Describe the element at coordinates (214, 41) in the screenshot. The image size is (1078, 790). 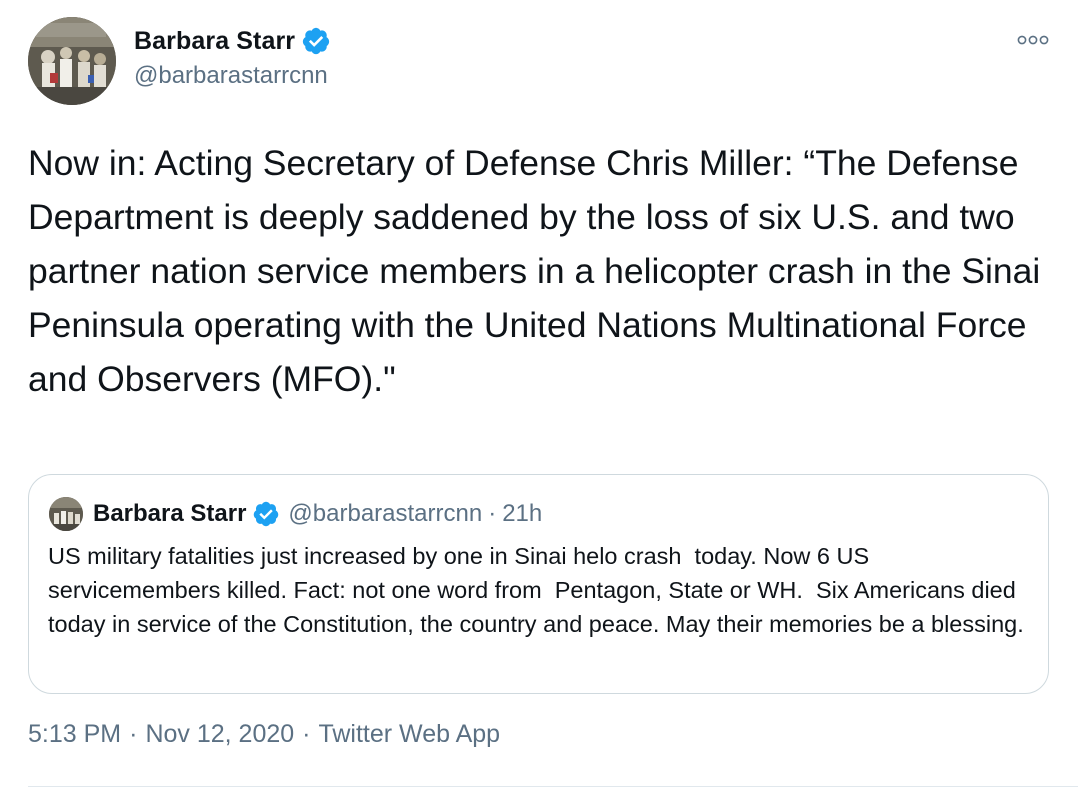
I see `author-display-name: Barbara Starr` at that location.